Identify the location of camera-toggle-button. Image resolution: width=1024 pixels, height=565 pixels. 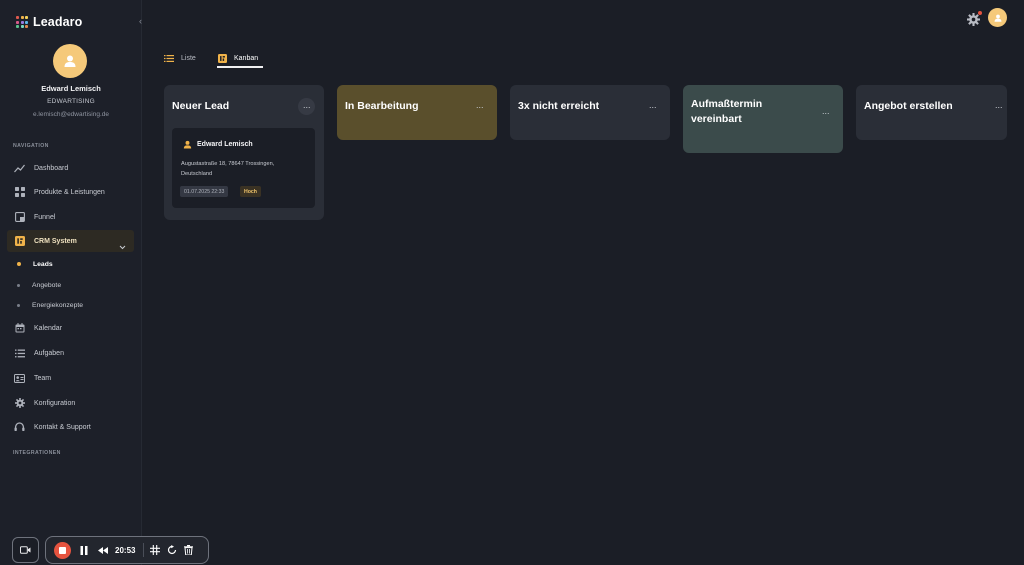
(25, 550).